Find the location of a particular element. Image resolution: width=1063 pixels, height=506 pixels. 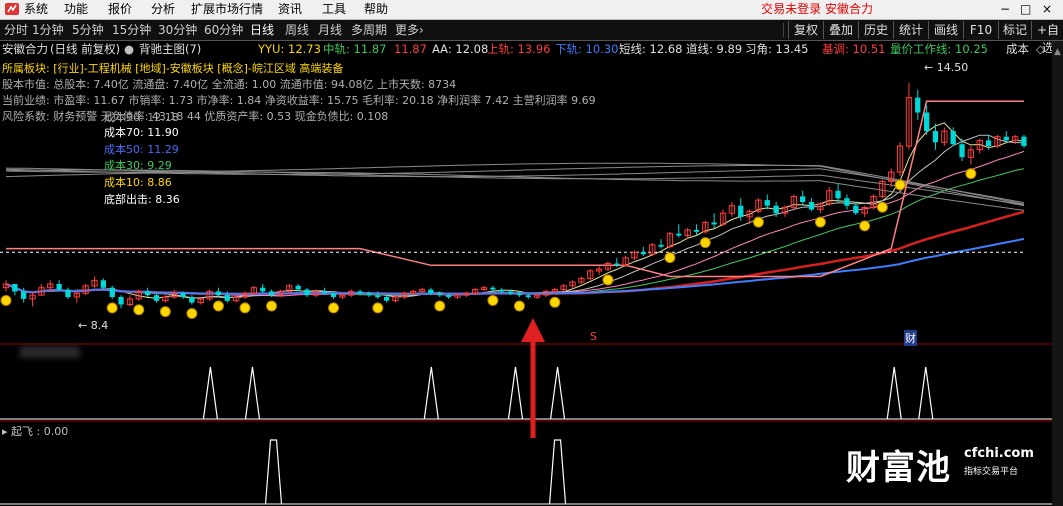

ma90-line is located at coordinates (515, 266).